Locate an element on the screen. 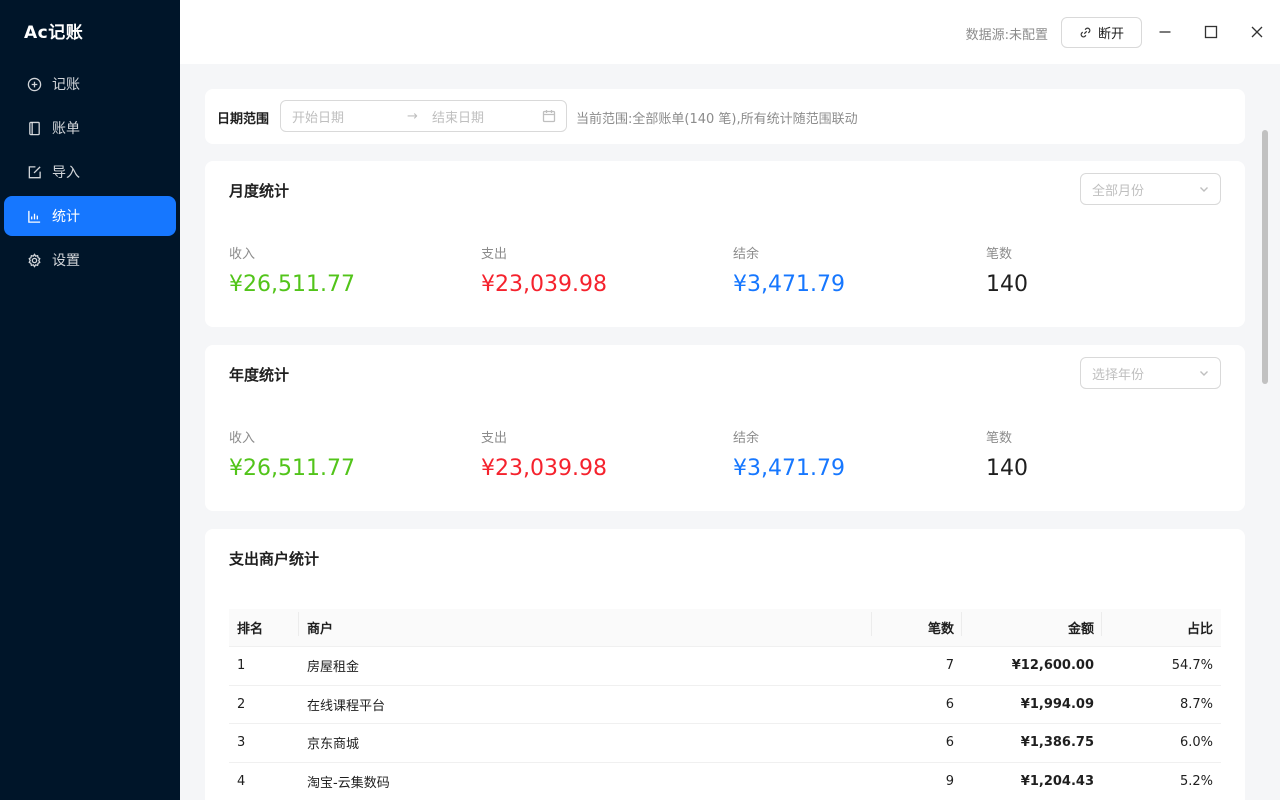 Image resolution: width=1280 pixels, height=800 pixels. count-cell: 7 is located at coordinates (949, 666).